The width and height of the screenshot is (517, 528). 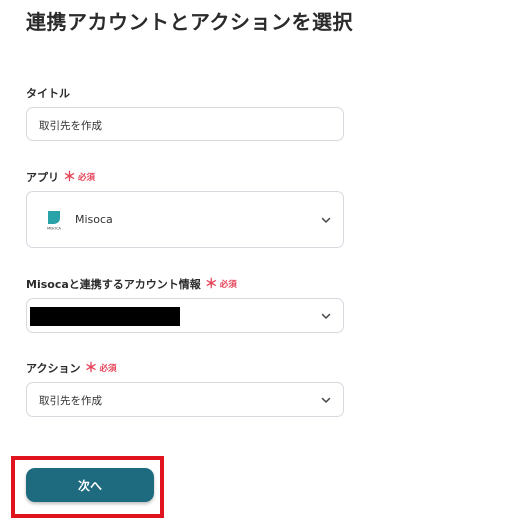 I want to click on app-label-text: アプリ, so click(x=42, y=177).